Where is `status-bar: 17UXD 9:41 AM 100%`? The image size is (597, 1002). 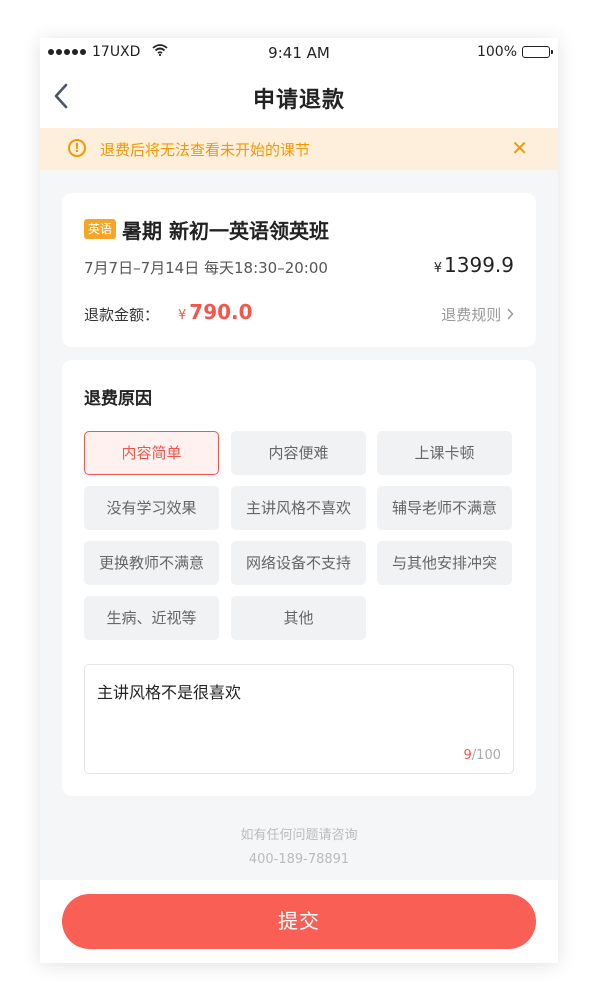
status-bar: 17UXD 9:41 AM 100% is located at coordinates (299, 53).